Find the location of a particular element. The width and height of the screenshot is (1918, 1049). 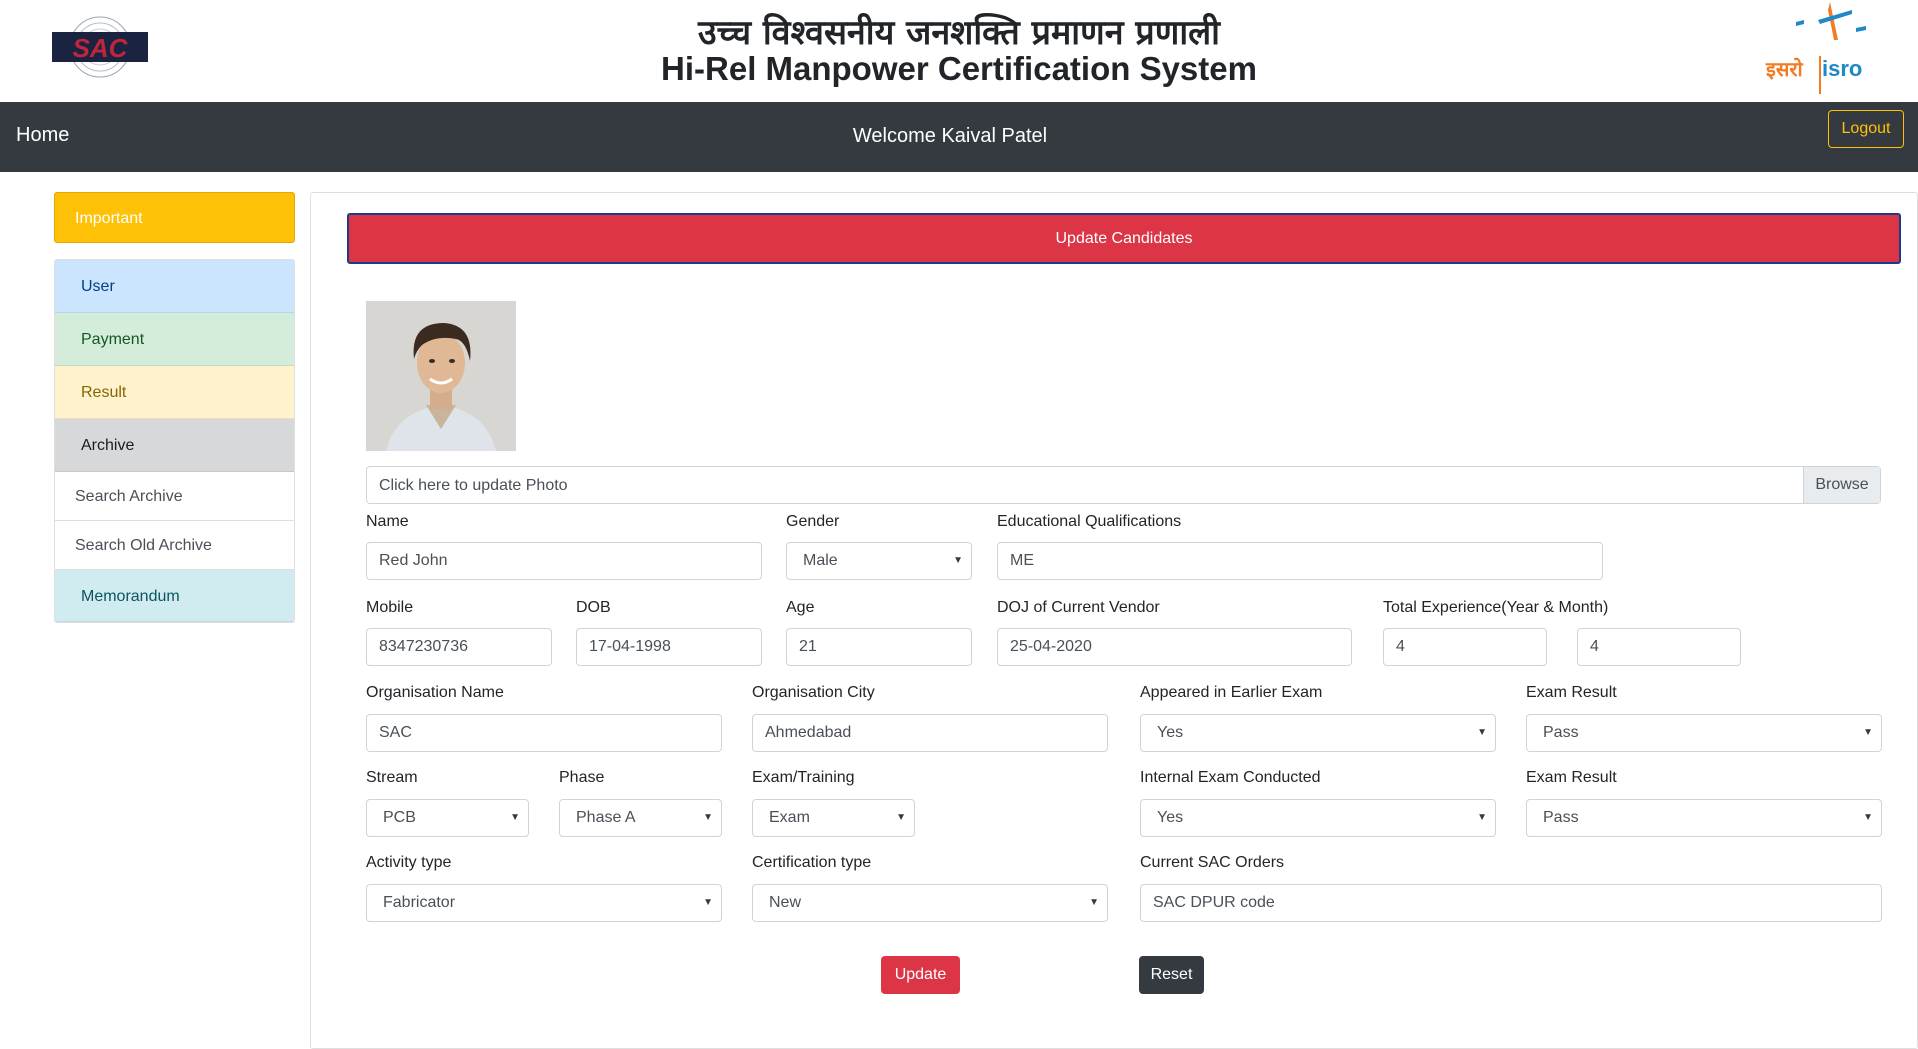

photo-file-input: Click here to update Photo Browse is located at coordinates (1123, 485).